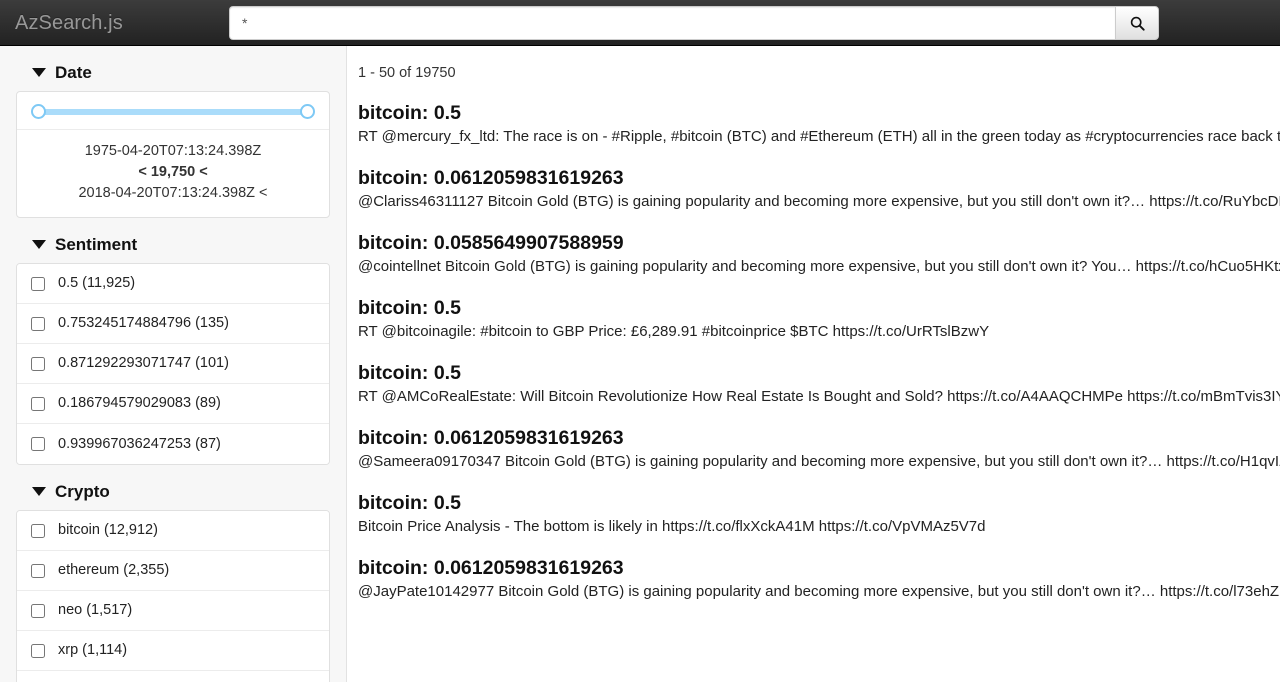 The image size is (1280, 682). What do you see at coordinates (143, 323) in the screenshot?
I see `facet-item-label: 0.753245174884796 (135)` at bounding box center [143, 323].